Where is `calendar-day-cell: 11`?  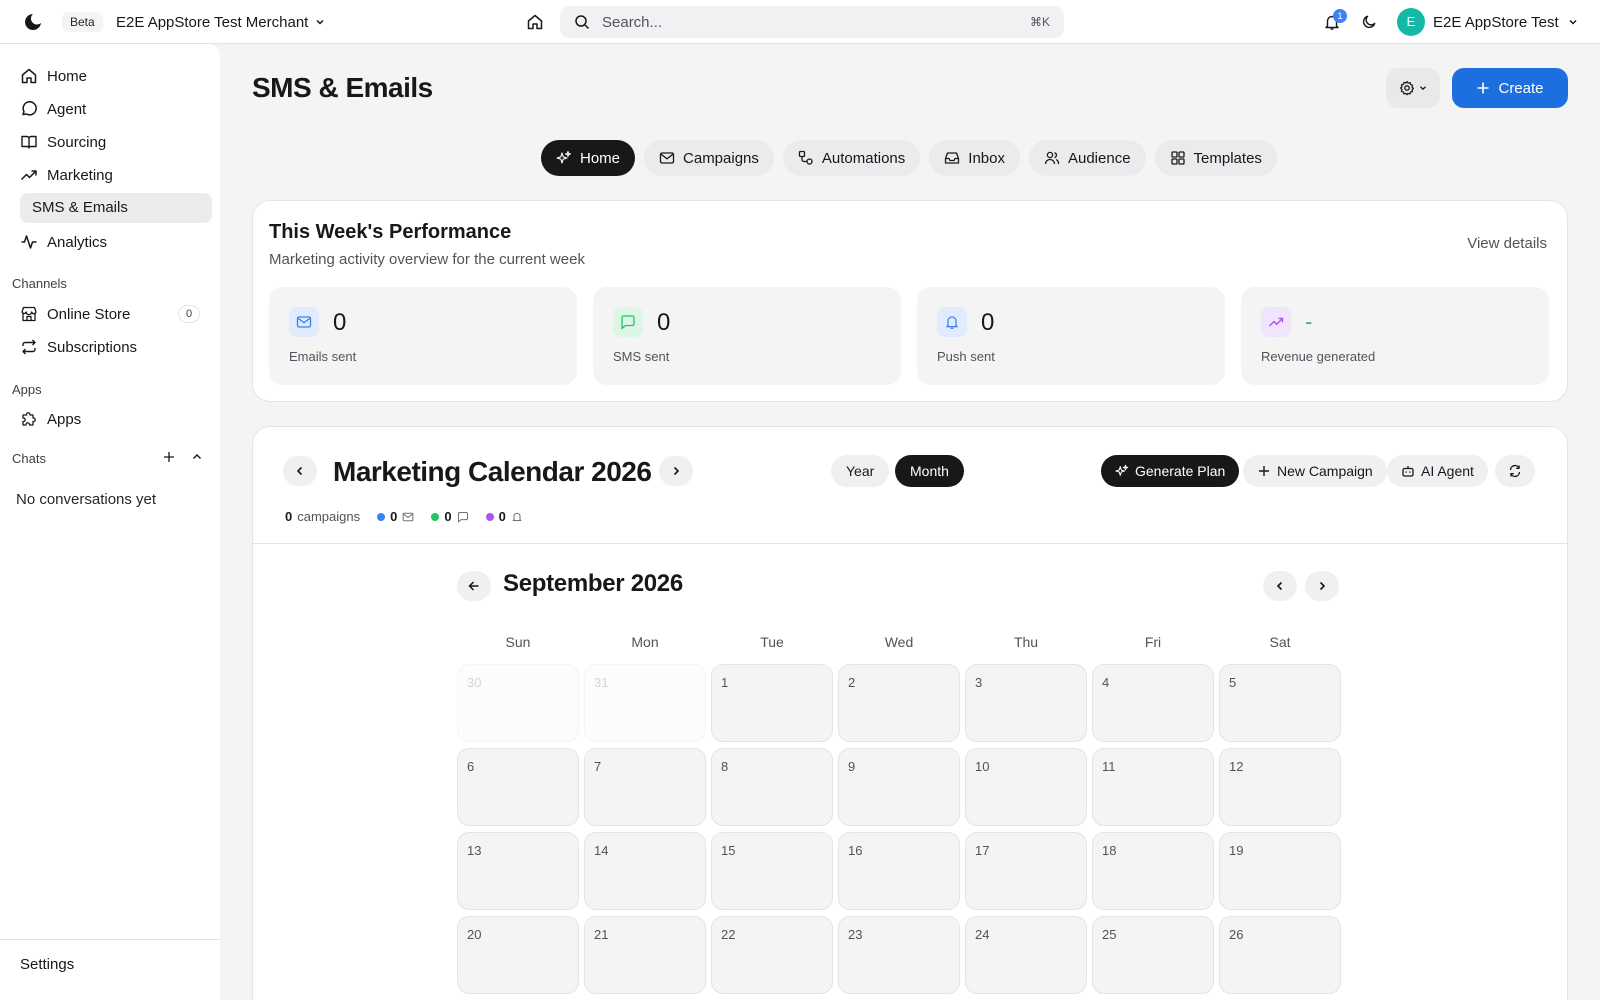 calendar-day-cell: 11 is located at coordinates (1153, 787).